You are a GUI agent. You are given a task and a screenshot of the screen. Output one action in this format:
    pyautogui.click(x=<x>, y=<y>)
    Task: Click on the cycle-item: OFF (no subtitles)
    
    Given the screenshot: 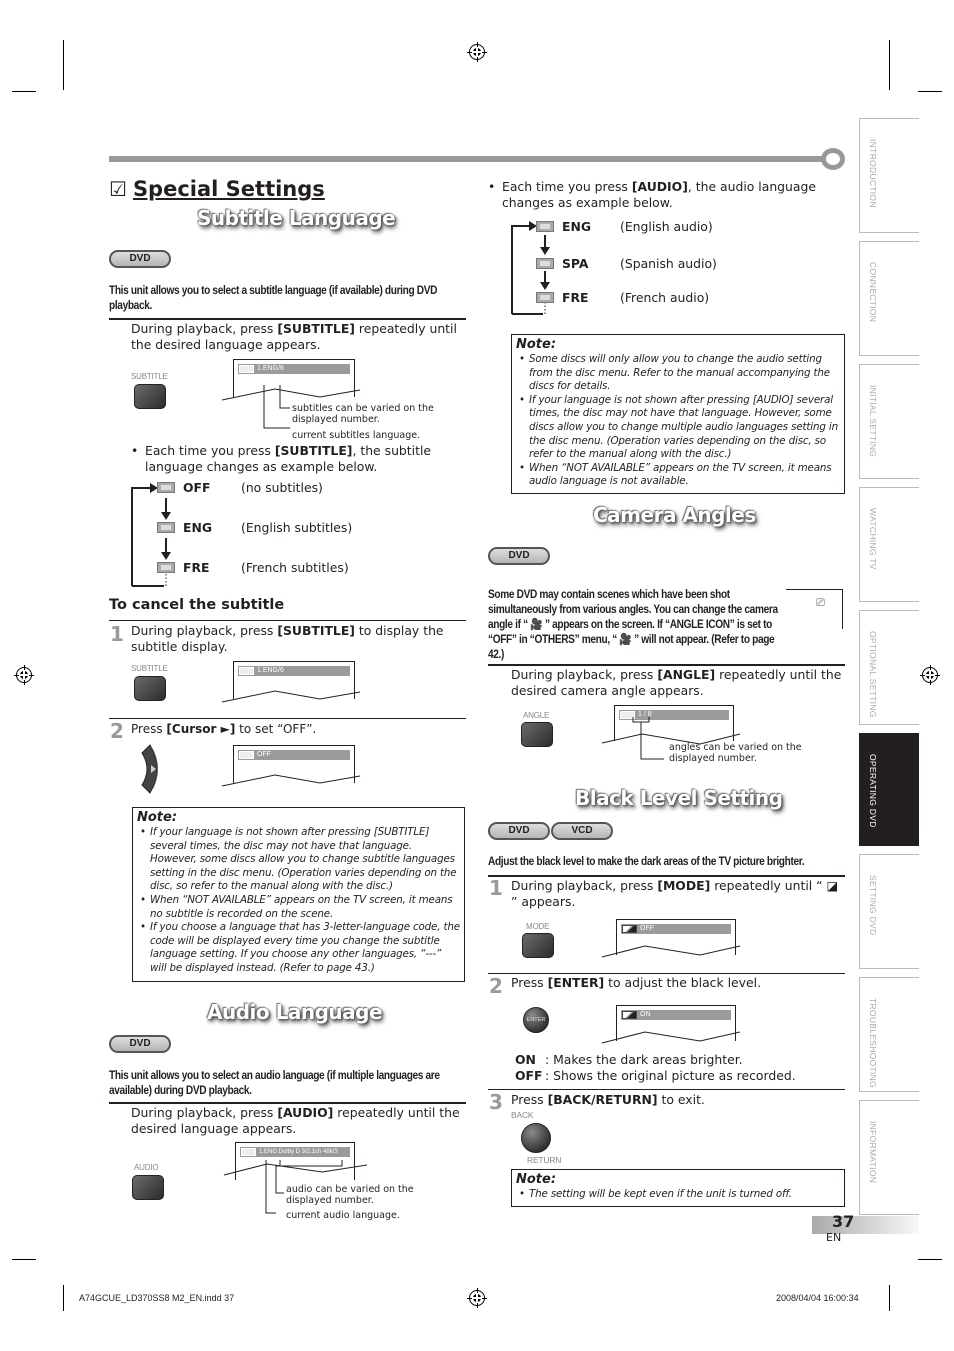 What is the action you would take?
    pyautogui.click(x=240, y=487)
    